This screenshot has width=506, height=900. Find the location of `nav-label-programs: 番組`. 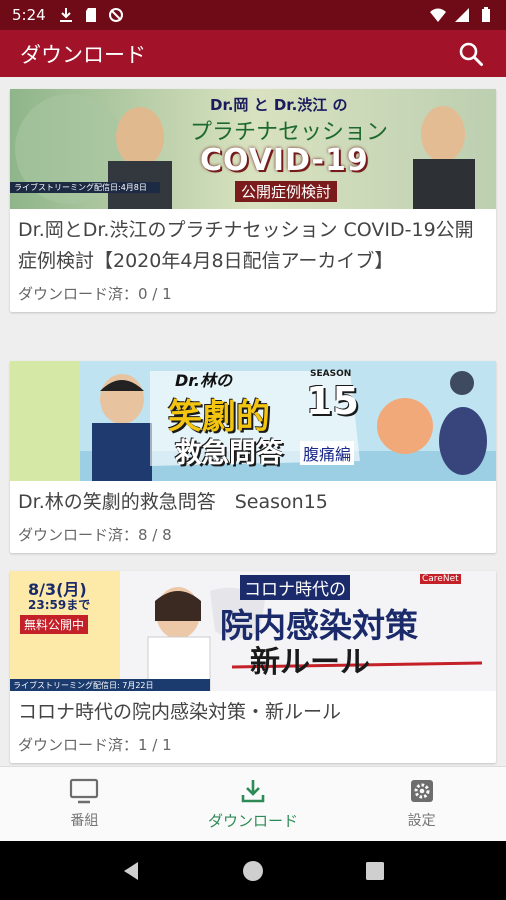

nav-label-programs: 番組 is located at coordinates (84, 821).